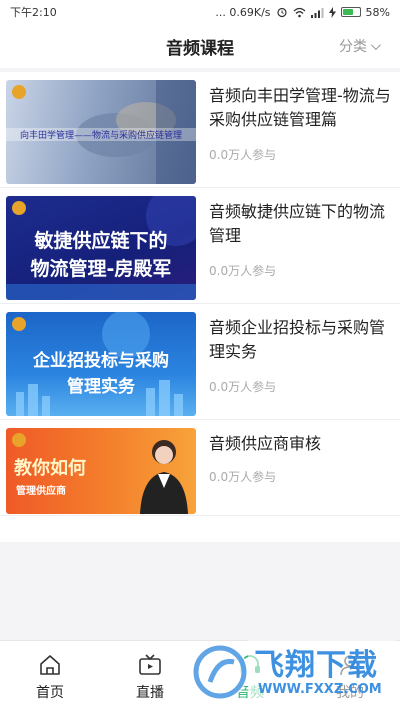 The image size is (400, 712). I want to click on category-filter-label: 分类, so click(353, 47).